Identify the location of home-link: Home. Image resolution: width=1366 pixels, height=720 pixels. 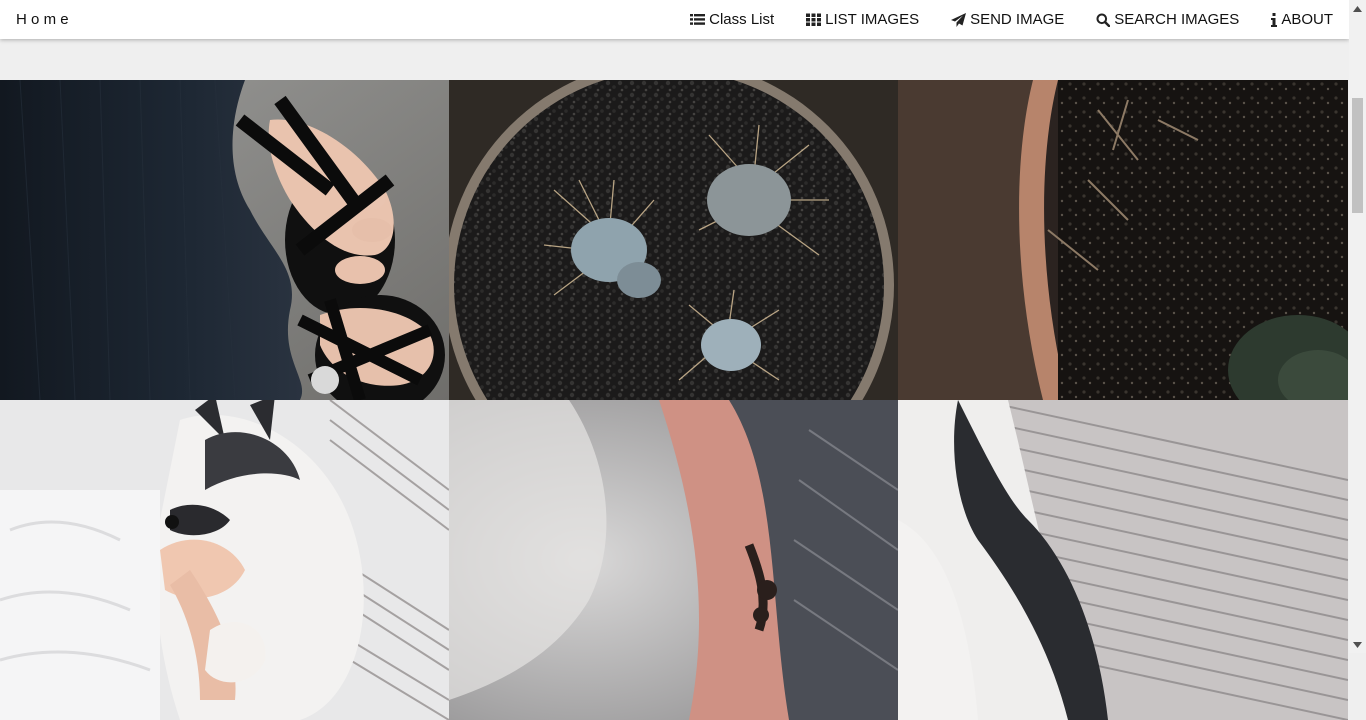
(44, 19).